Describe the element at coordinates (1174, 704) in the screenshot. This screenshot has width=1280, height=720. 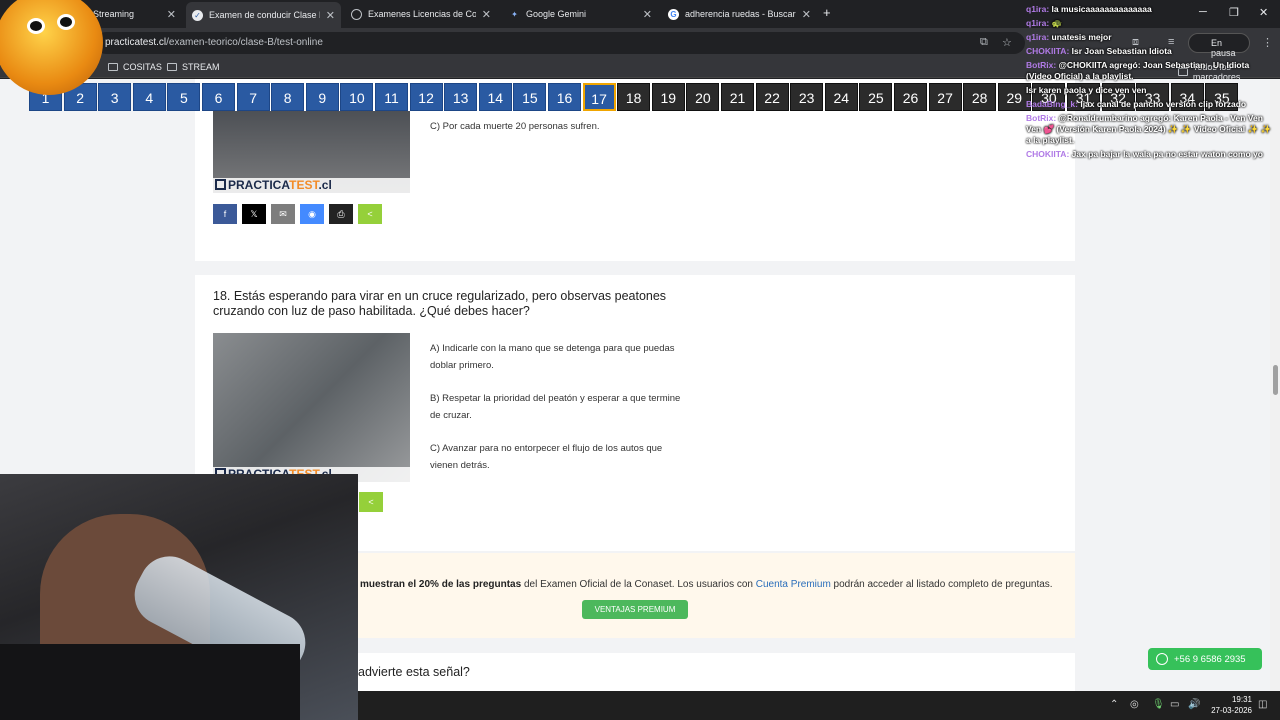
I see `network-icon: ▭` at that location.